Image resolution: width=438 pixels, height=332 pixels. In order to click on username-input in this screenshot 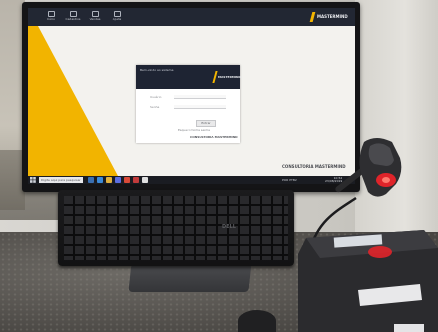, I will do `click(200, 97)`.